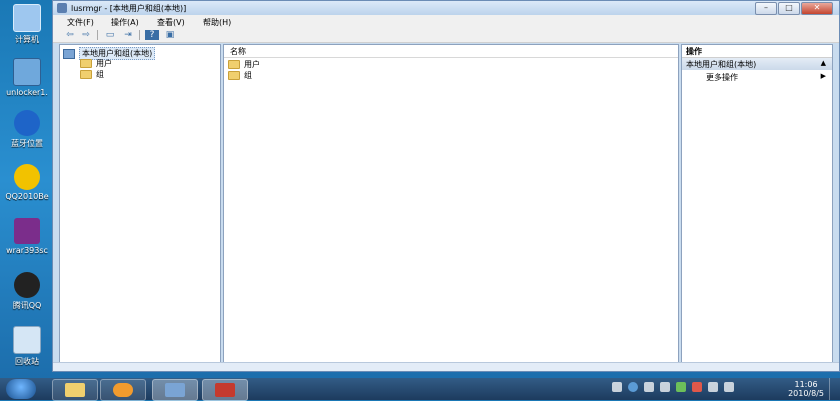 The height and width of the screenshot is (401, 840). What do you see at coordinates (129, 8) in the screenshot?
I see `window-title: lusrmgr - [本地用户和组(本地)]` at bounding box center [129, 8].